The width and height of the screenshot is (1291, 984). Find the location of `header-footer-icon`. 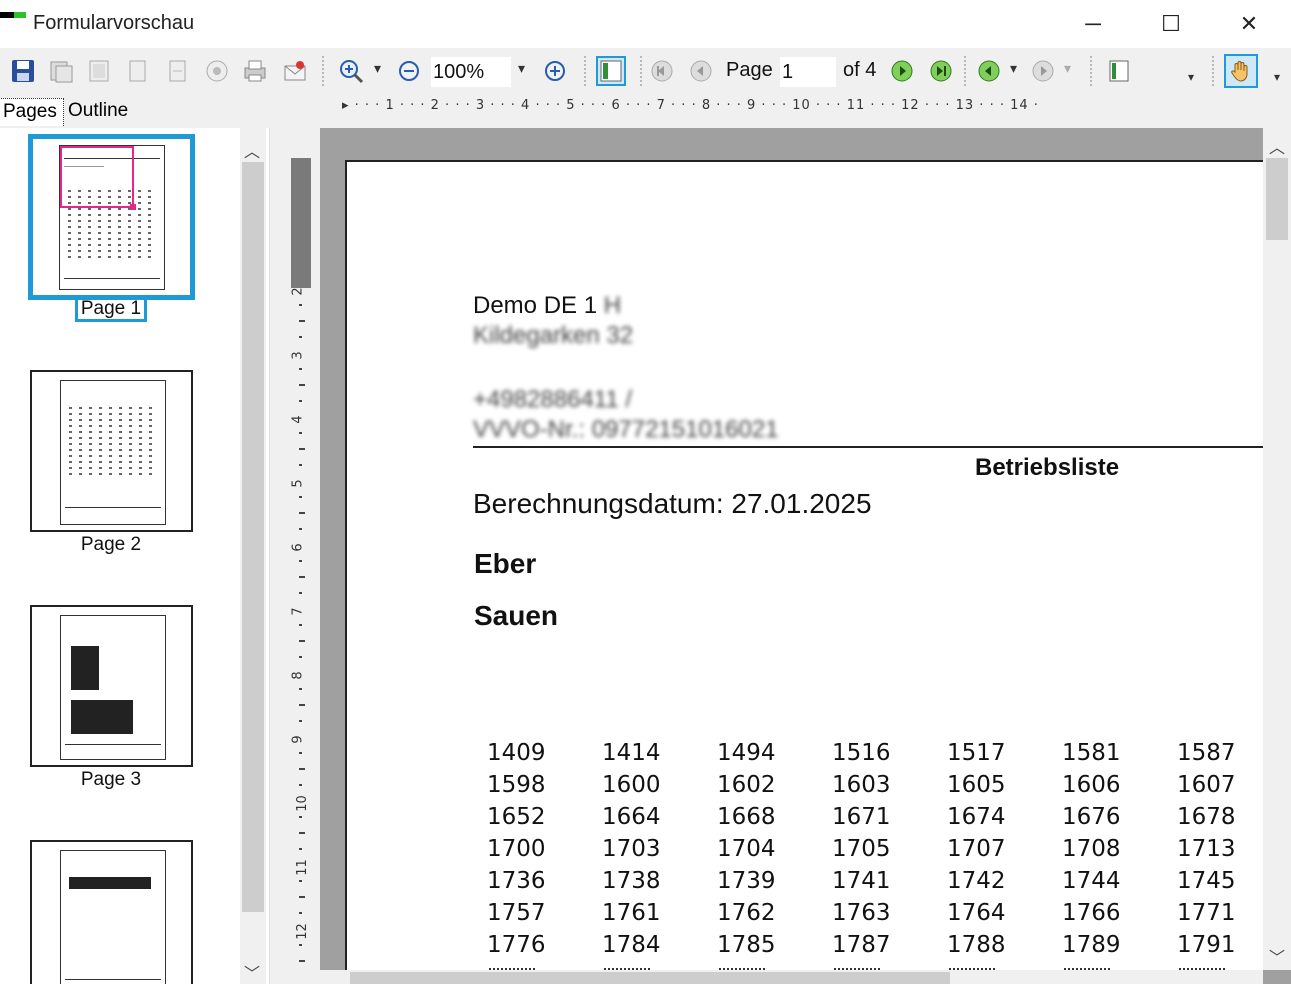

header-footer-icon is located at coordinates (137, 71).